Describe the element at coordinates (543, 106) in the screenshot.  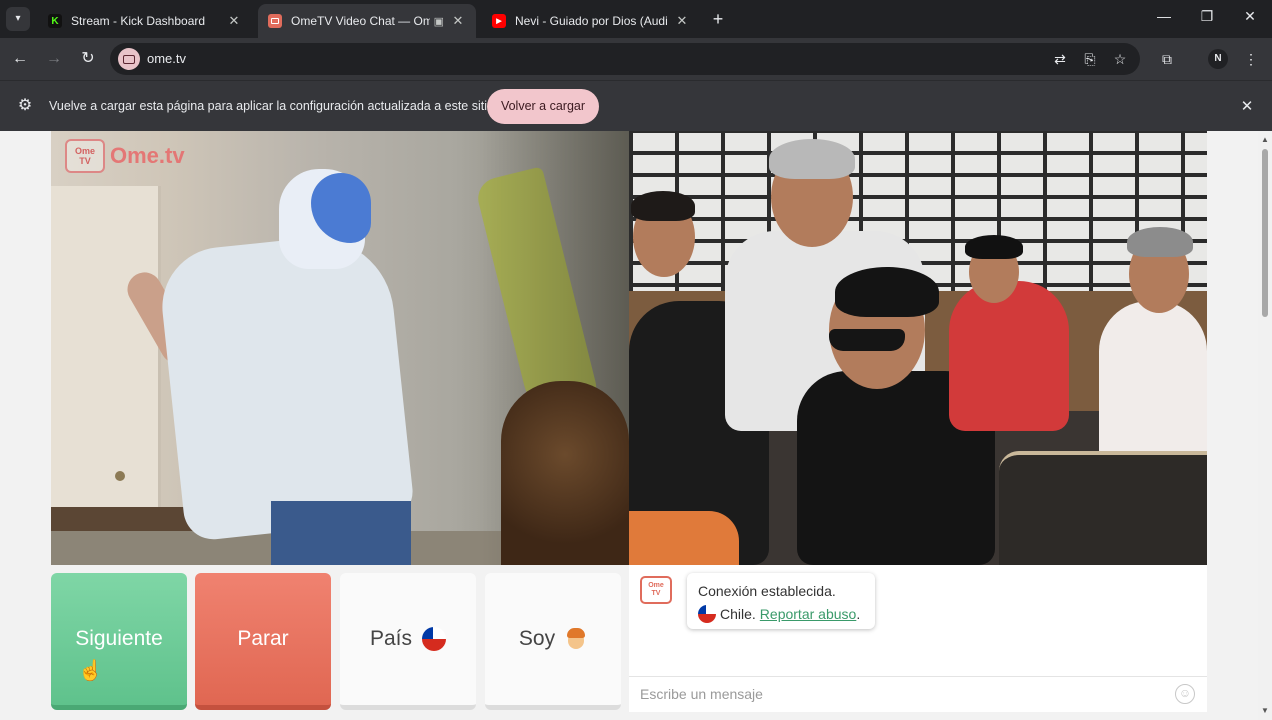
I see `reload-page-button: Volver a cargar` at that location.